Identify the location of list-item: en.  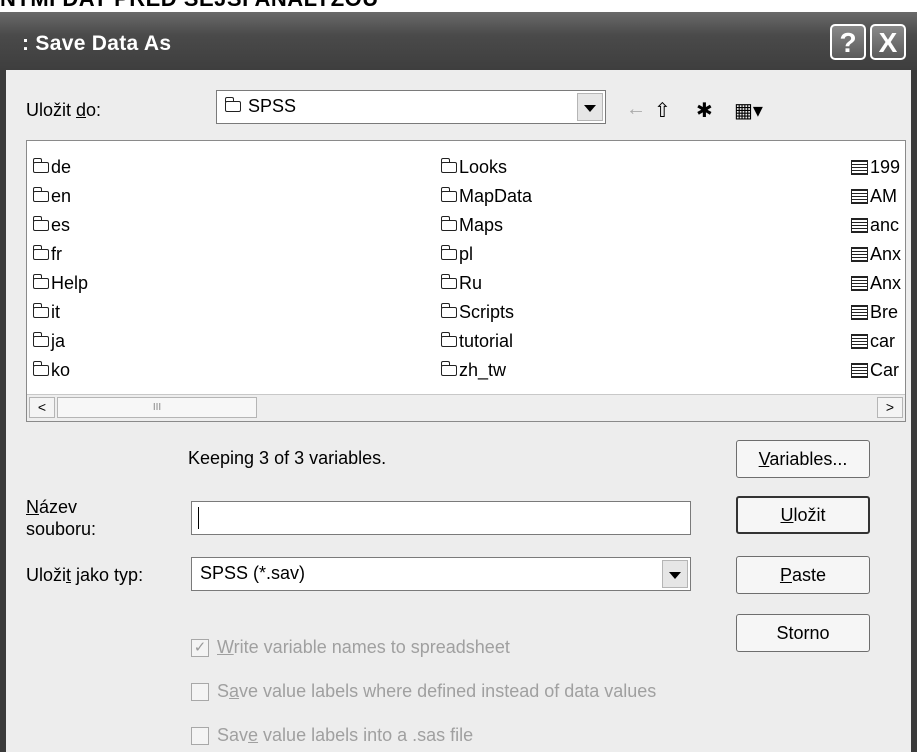
(60, 196).